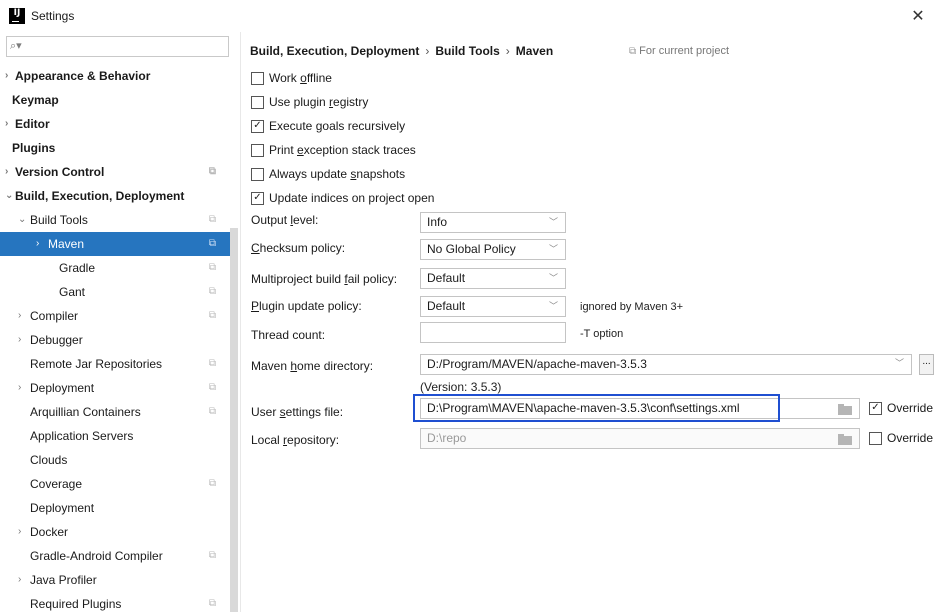  I want to click on search-box: ⌕▾, so click(117, 46).